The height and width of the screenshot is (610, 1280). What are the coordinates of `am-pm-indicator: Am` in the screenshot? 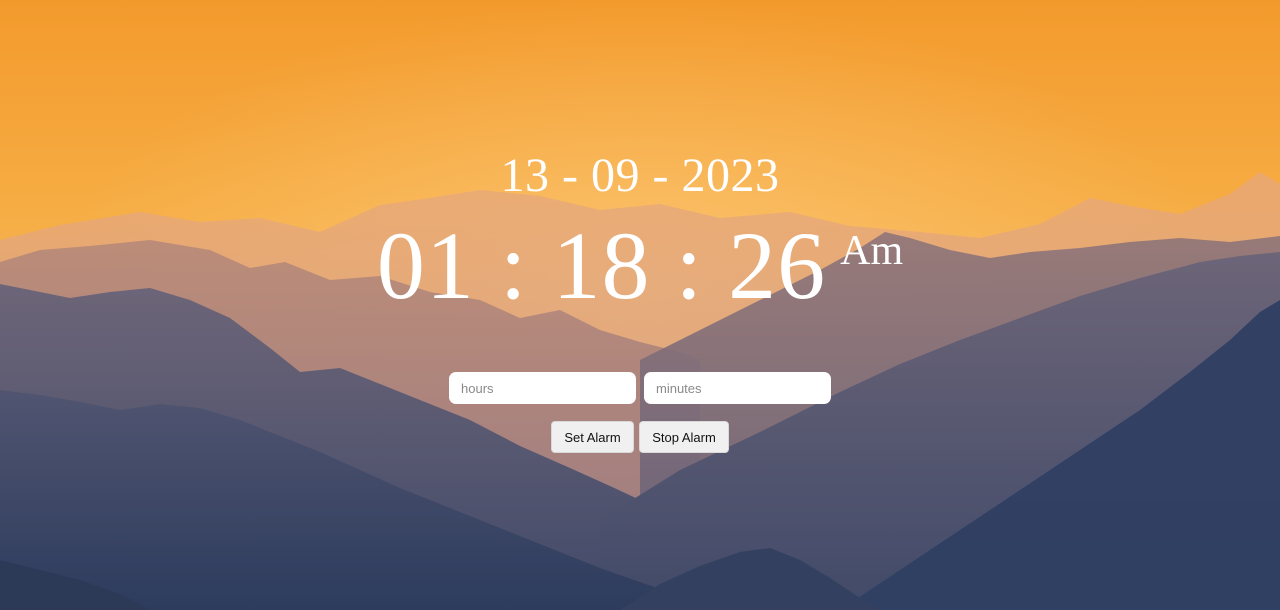 It's located at (872, 251).